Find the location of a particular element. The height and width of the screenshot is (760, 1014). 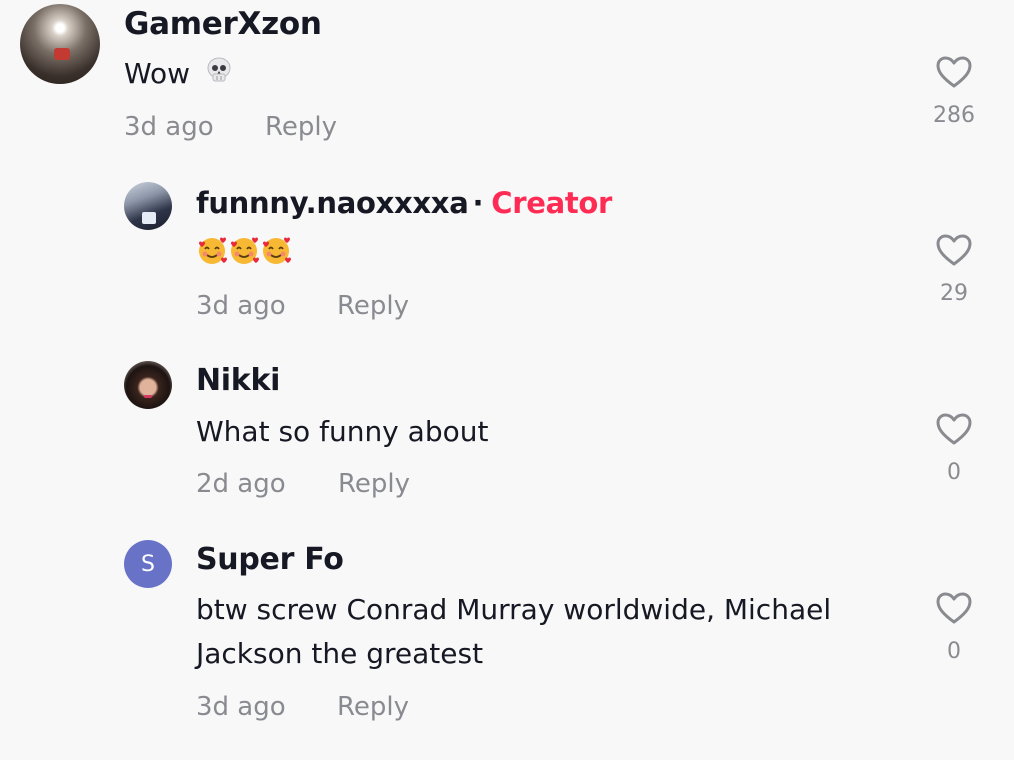

comment-emoji-row is located at coordinates (244, 250).